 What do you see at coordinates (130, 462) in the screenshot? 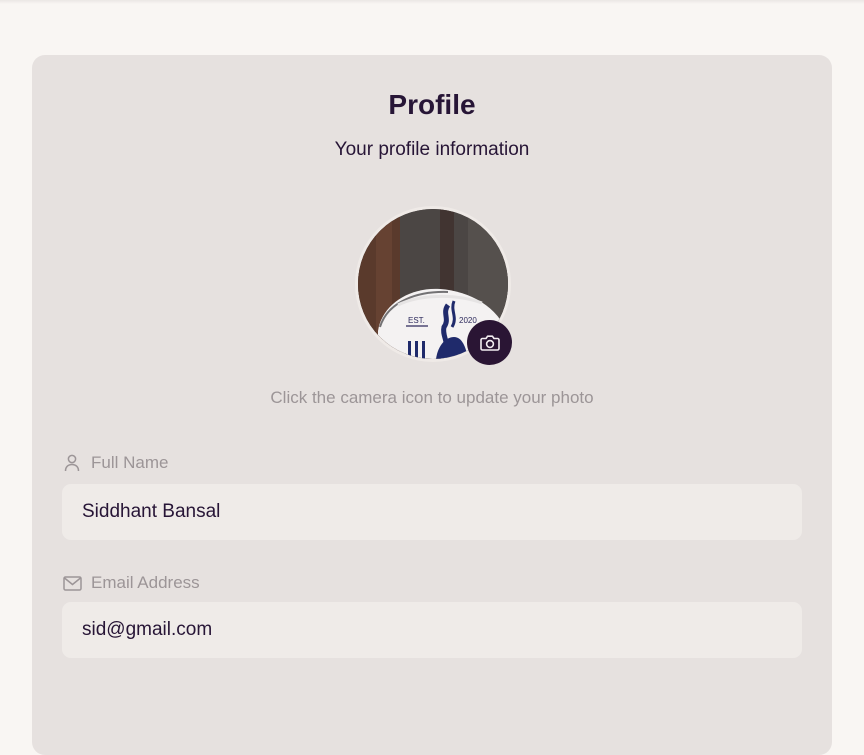
I see `full-name-label-text: Full Name` at bounding box center [130, 462].